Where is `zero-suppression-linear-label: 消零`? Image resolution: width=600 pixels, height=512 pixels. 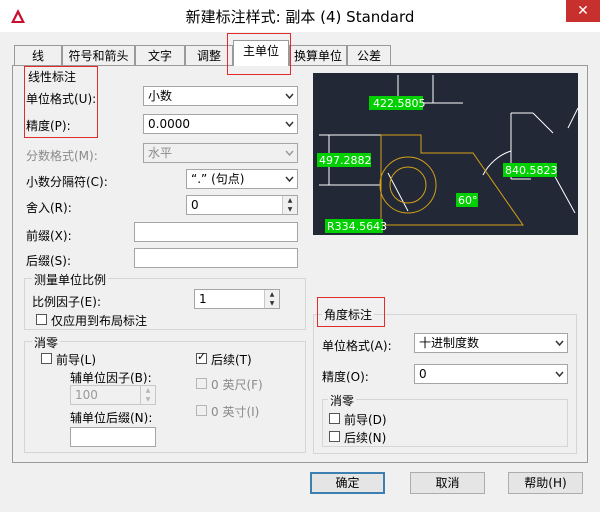
zero-suppression-linear-label: 消零 is located at coordinates (46, 342).